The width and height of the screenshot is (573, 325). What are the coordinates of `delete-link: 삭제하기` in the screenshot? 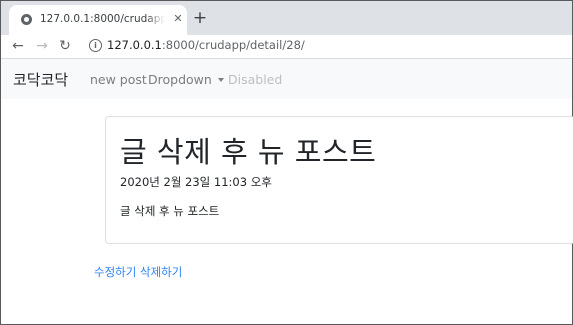 It's located at (161, 272).